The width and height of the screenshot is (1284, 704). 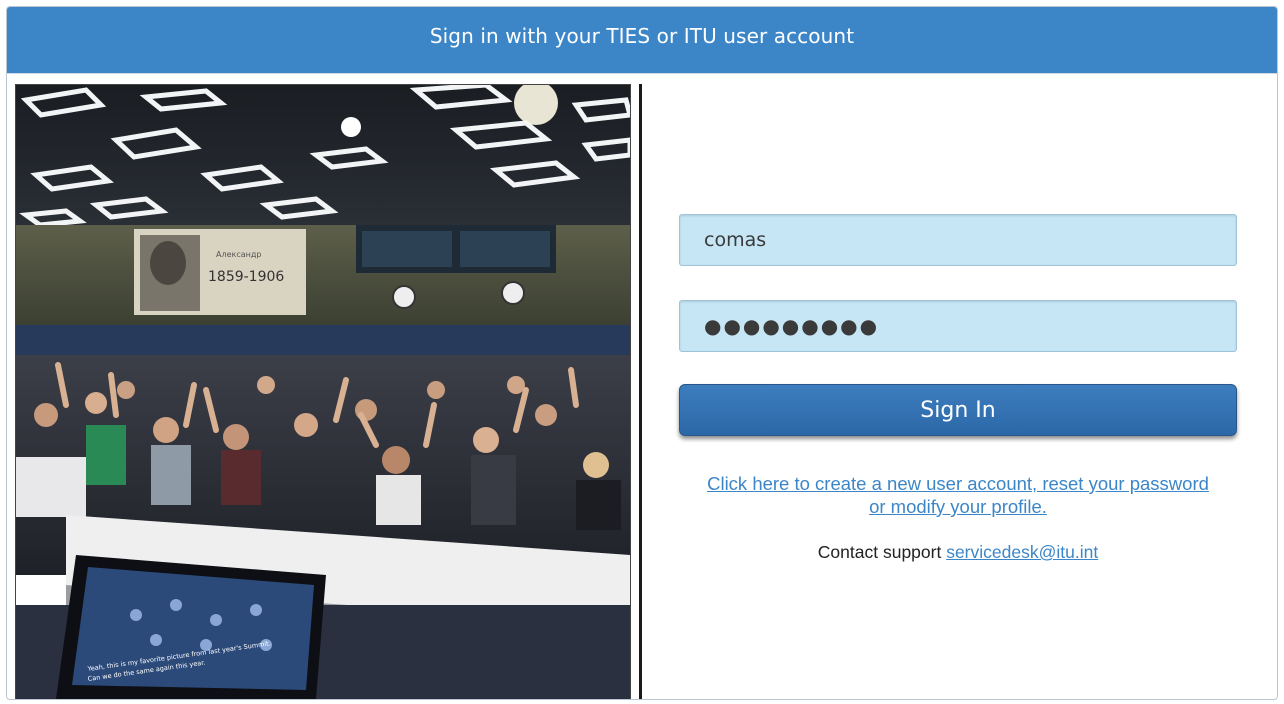 What do you see at coordinates (640, 391) in the screenshot?
I see `panel-divider` at bounding box center [640, 391].